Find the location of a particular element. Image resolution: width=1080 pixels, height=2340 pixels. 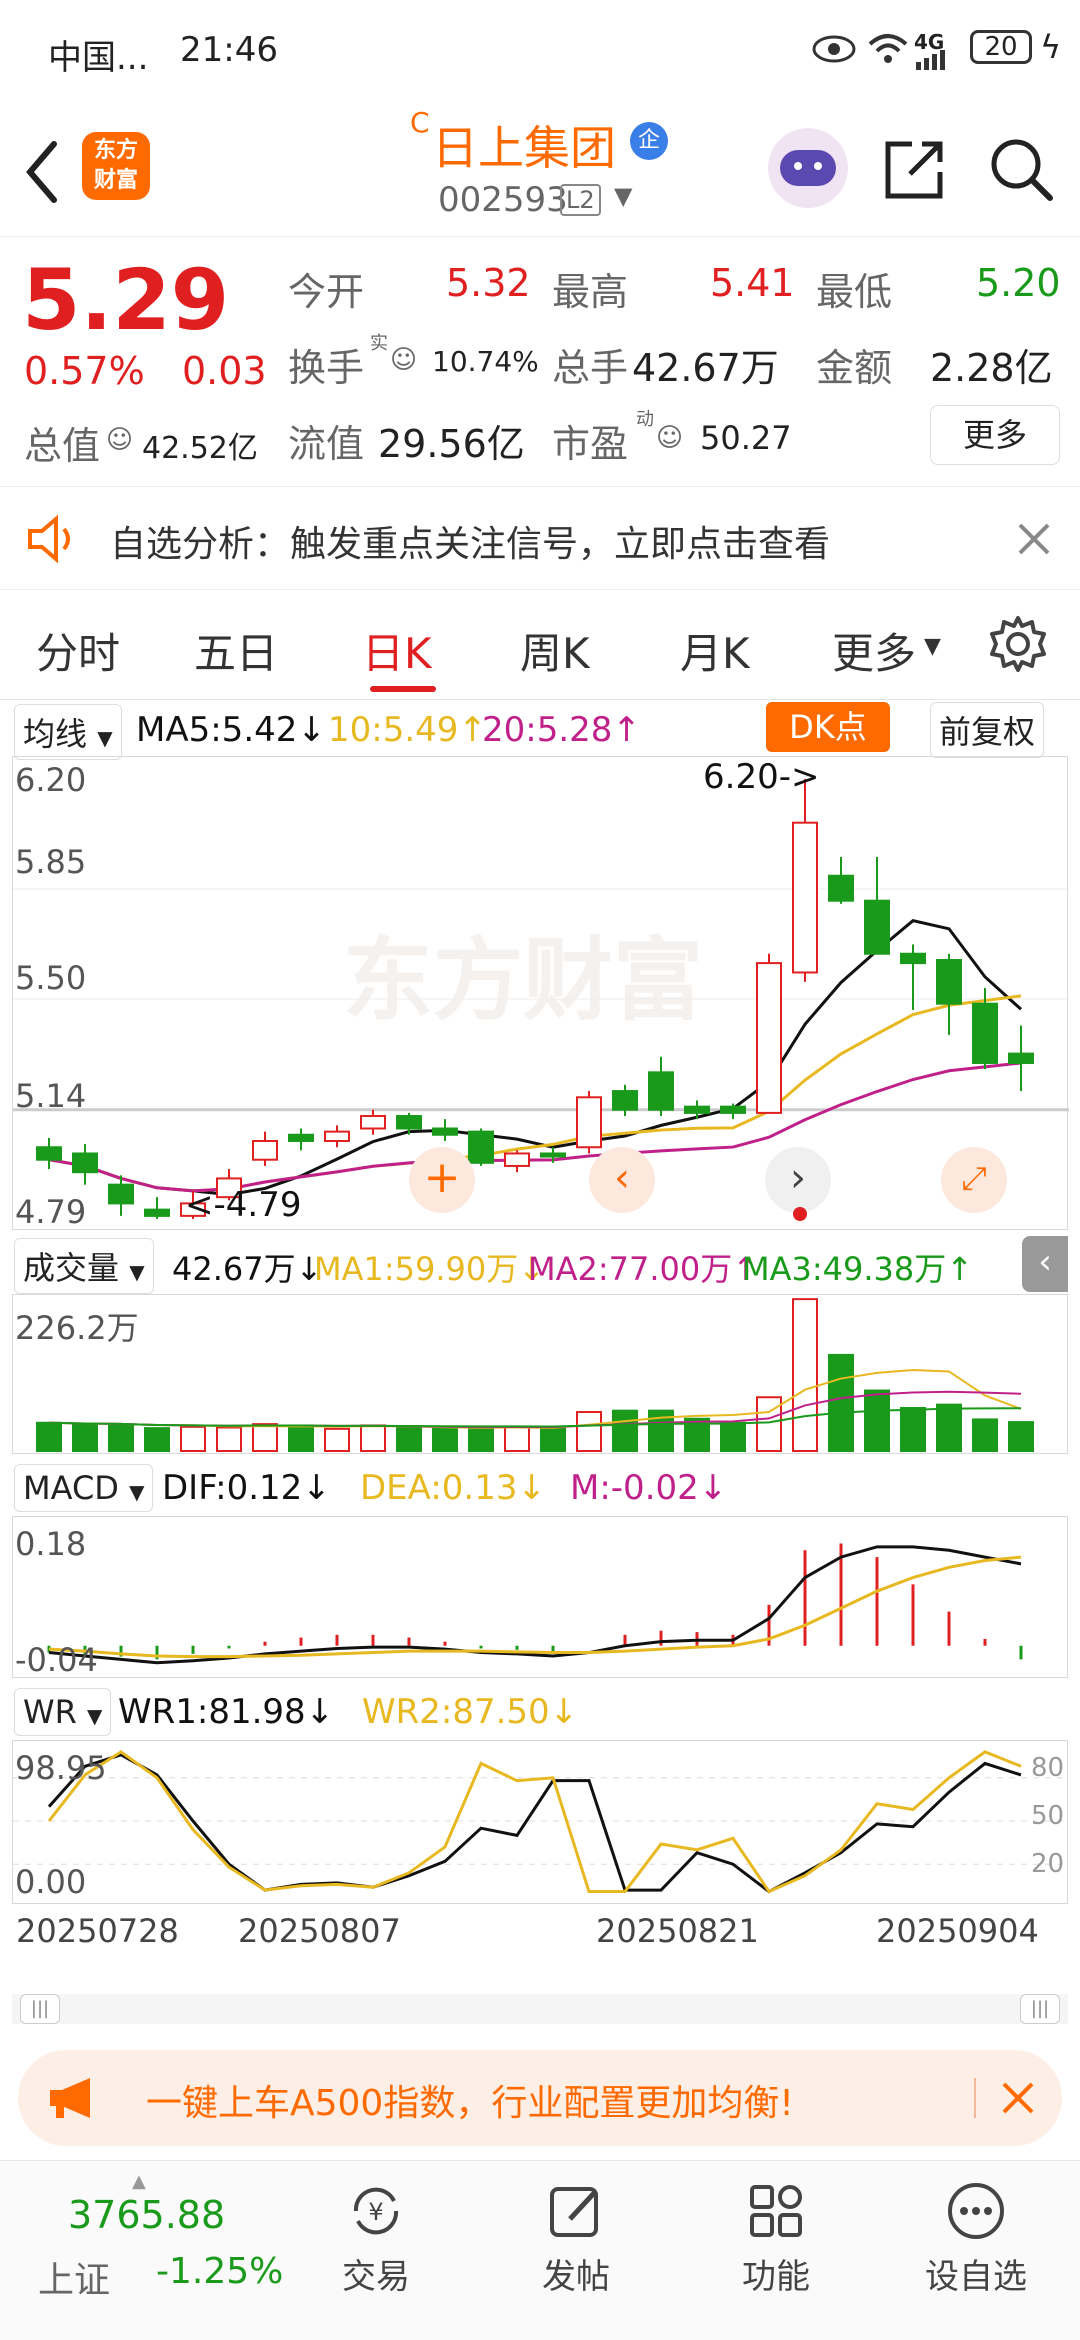

macd-select: MACD ▼ is located at coordinates (84, 1488).